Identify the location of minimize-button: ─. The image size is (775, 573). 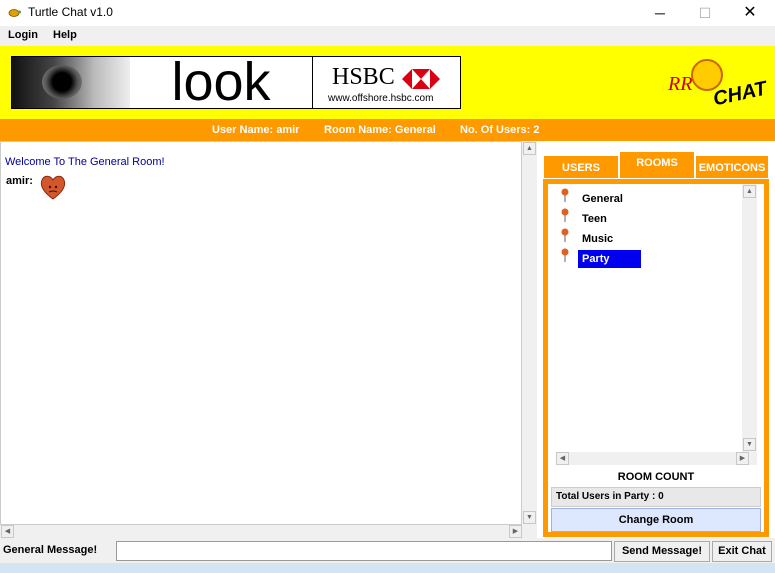
(660, 13).